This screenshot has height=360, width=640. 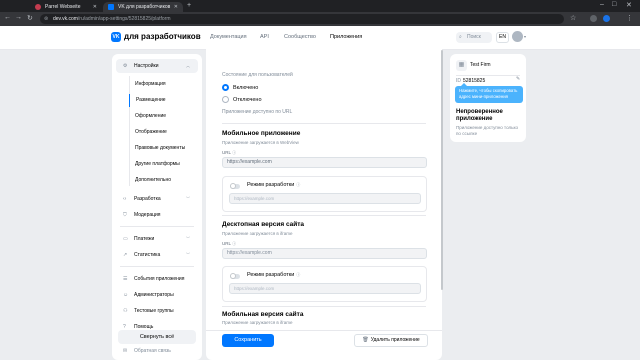 I want to click on chart-icon: ↗, so click(x=125, y=255).